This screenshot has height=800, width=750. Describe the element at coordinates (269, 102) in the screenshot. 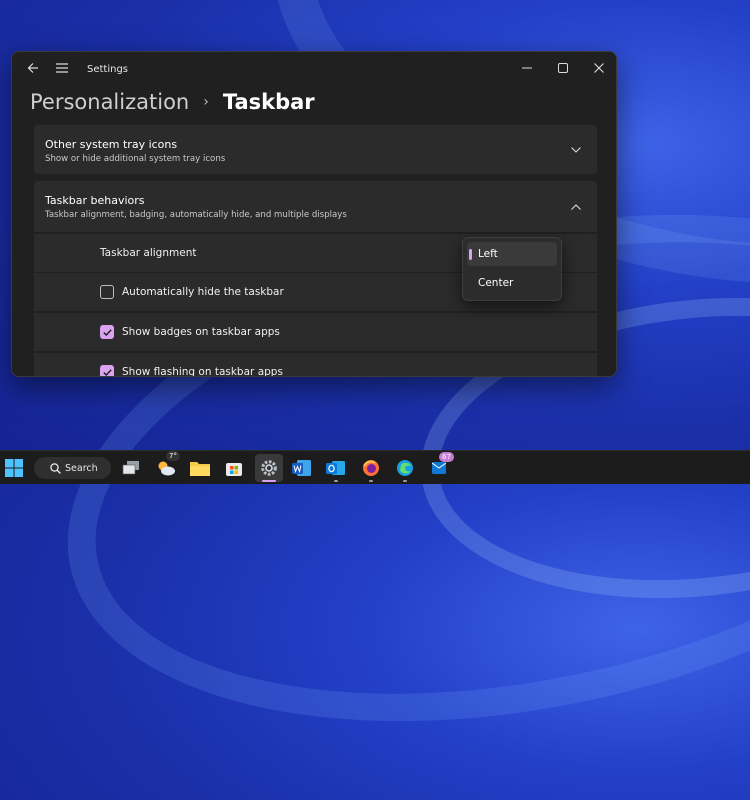

I see `page-title: Taskbar` at that location.